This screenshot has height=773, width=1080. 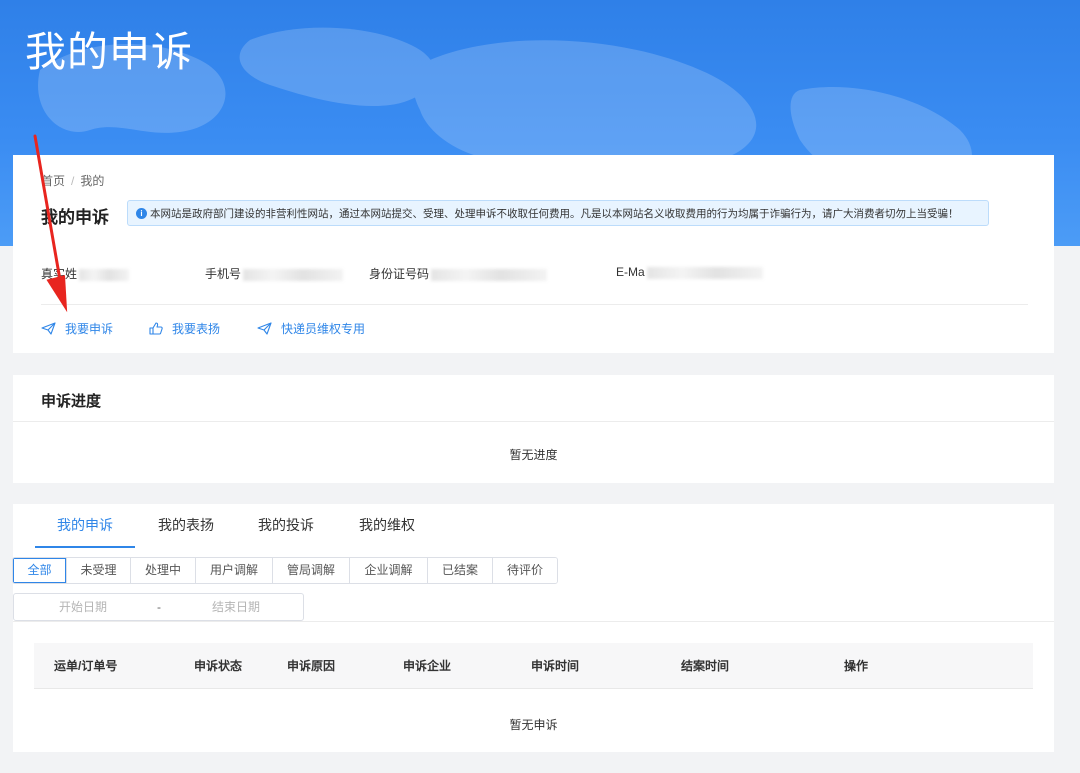 What do you see at coordinates (427, 666) in the screenshot?
I see `column-enterprise: 申诉企业` at bounding box center [427, 666].